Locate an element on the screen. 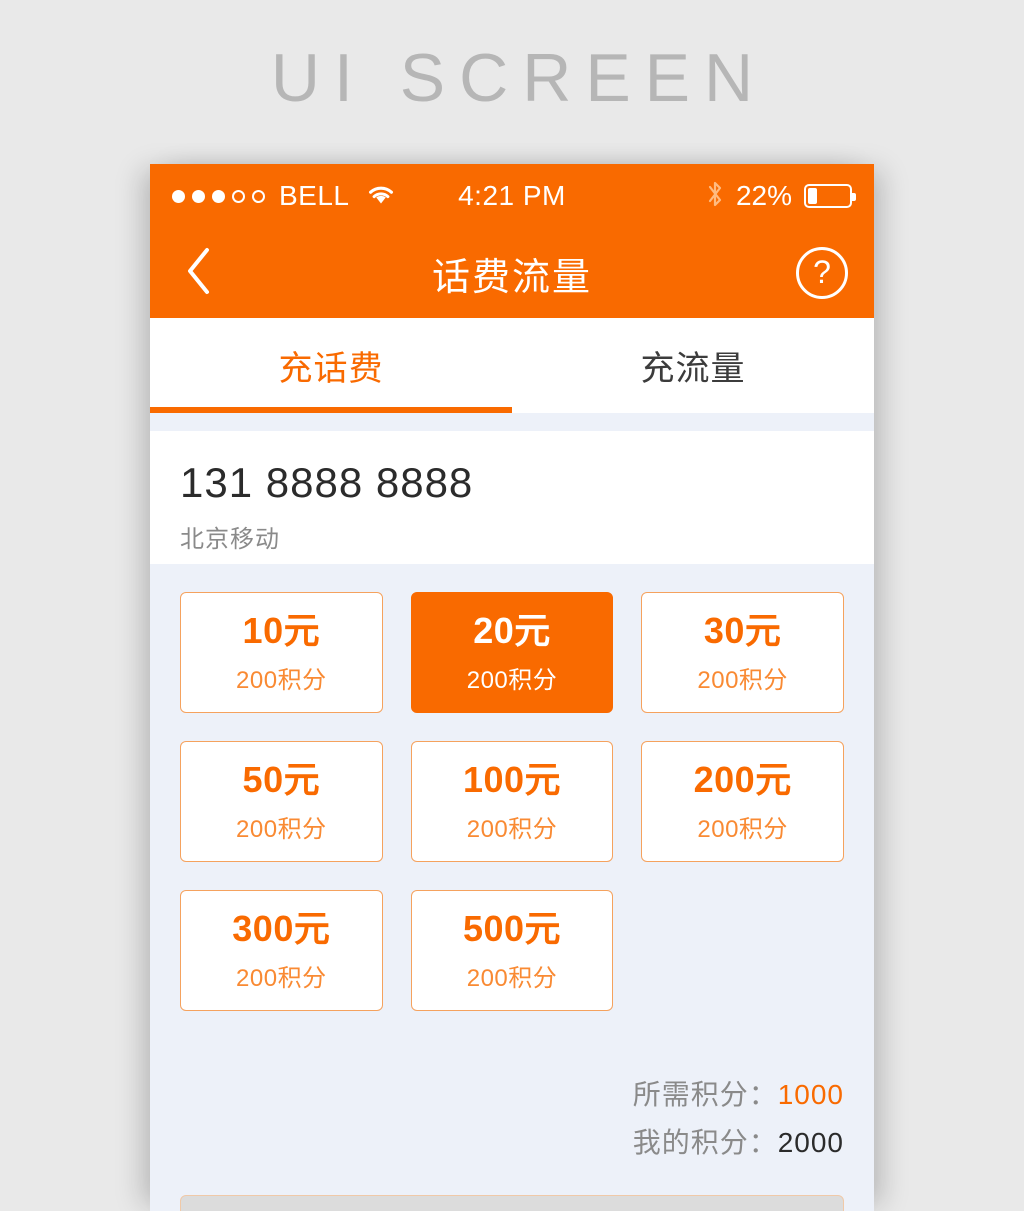 The width and height of the screenshot is (1024, 1211). back-button is located at coordinates (199, 271).